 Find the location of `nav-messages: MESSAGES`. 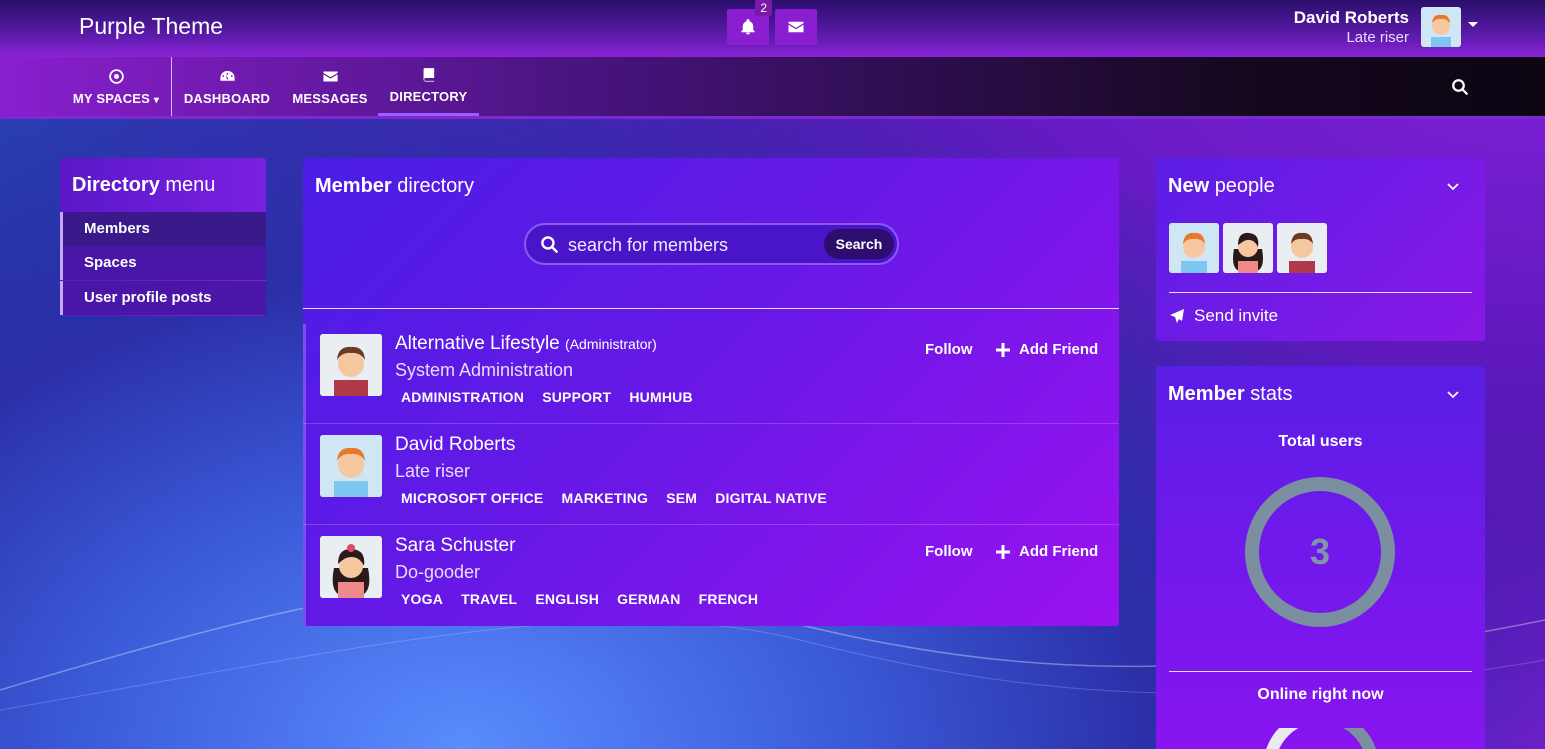

nav-messages: MESSAGES is located at coordinates (330, 86).